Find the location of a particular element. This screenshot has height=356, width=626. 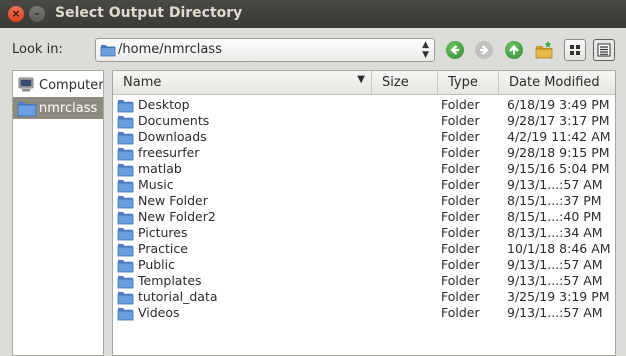

left-arrow-icon is located at coordinates (455, 50).